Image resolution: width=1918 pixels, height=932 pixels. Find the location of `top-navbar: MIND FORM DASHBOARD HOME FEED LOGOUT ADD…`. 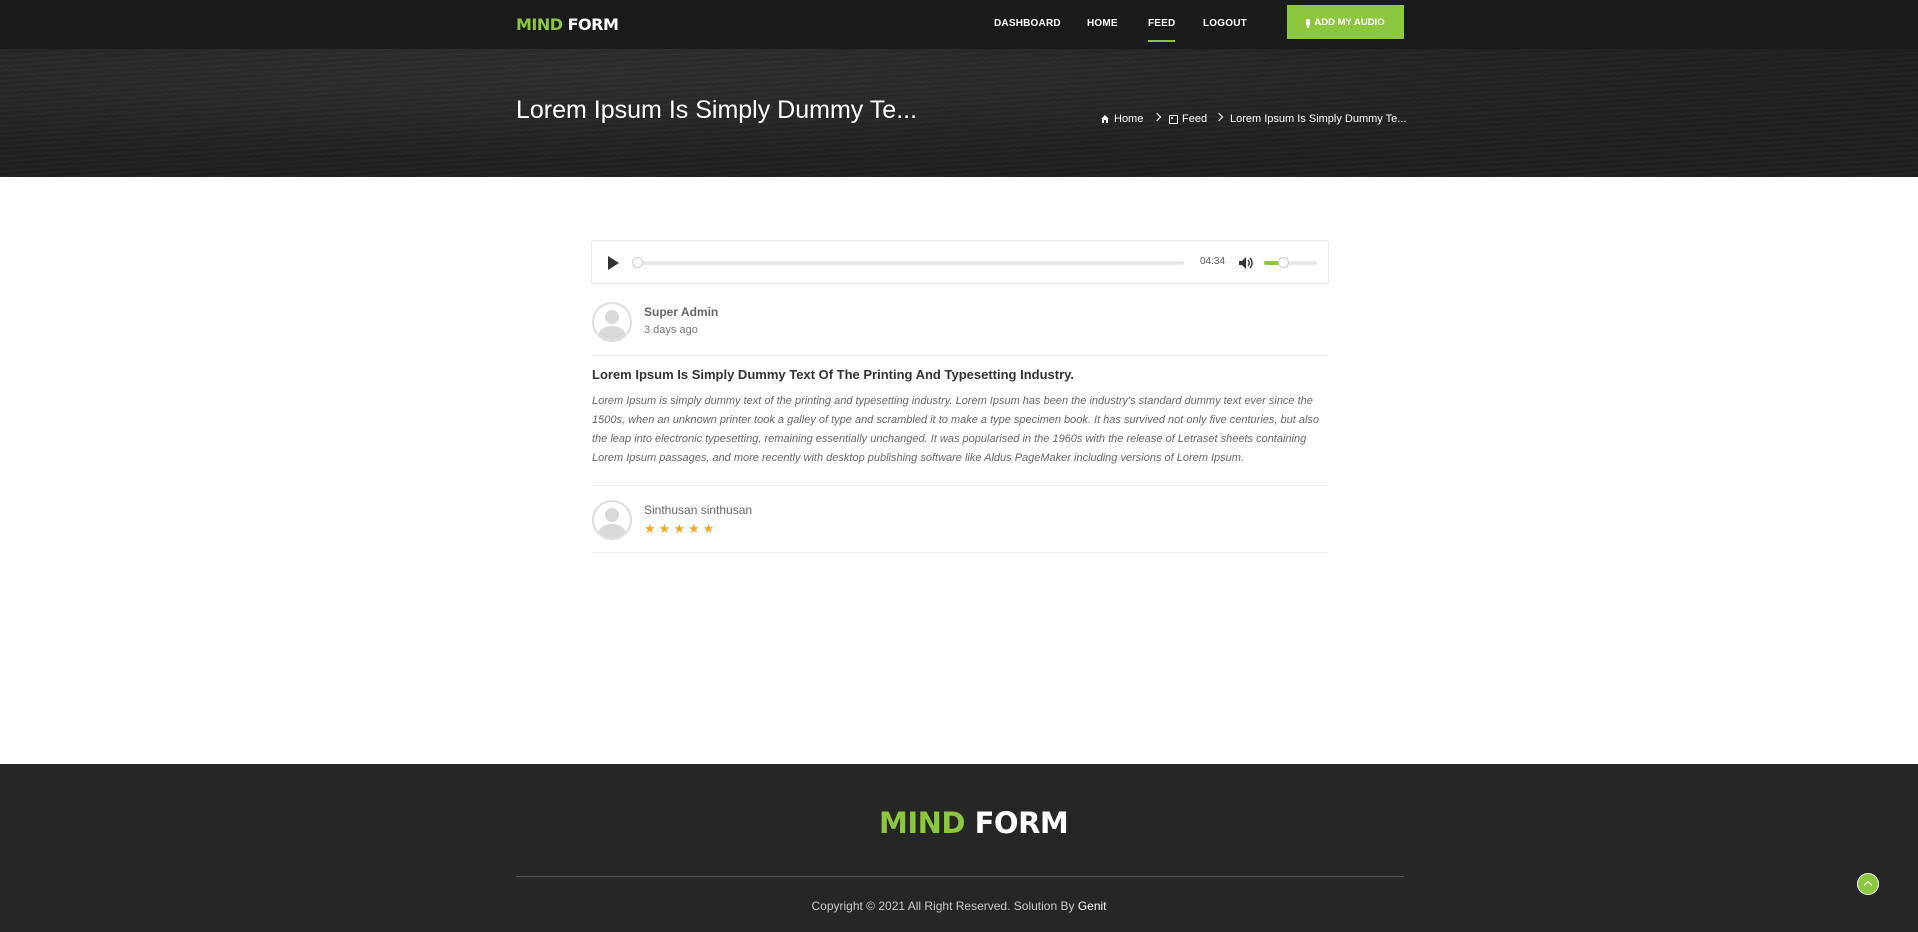

top-navbar: MIND FORM DASHBOARD HOME FEED LOGOUT ADD… is located at coordinates (959, 24).